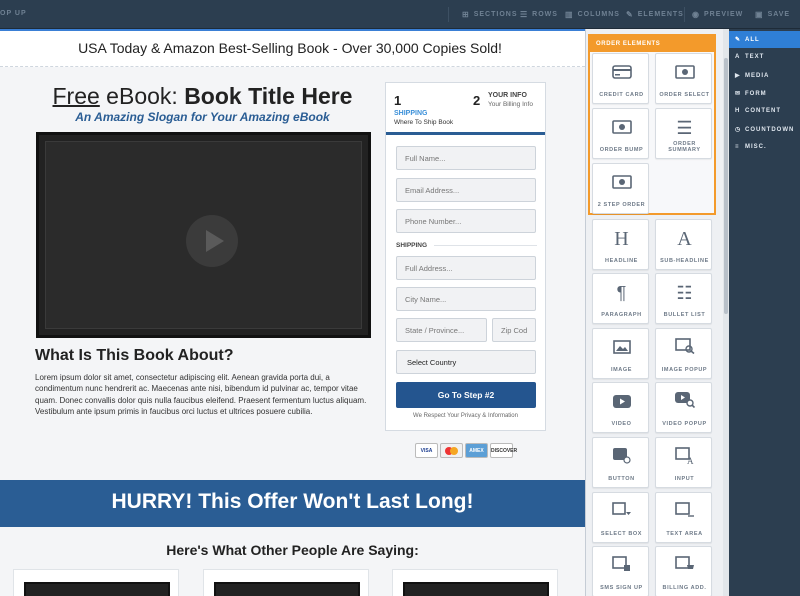 This screenshot has height=596, width=800. Describe the element at coordinates (510, 104) in the screenshot. I see `step2-subtitle: Your Billing Info` at that location.